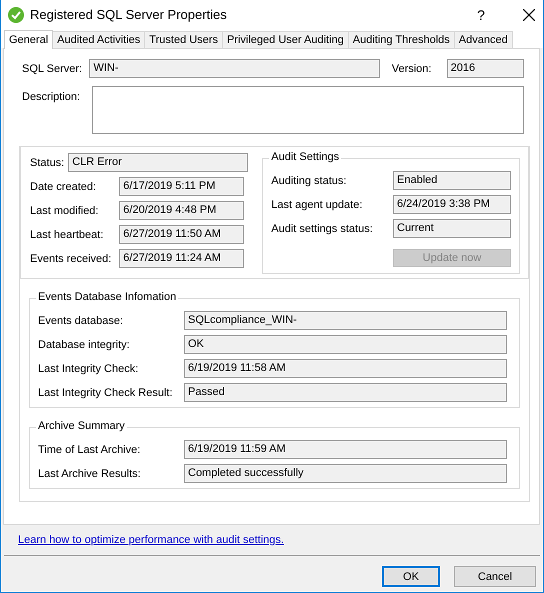 The height and width of the screenshot is (593, 544). What do you see at coordinates (107, 297) in the screenshot?
I see `group-title: Events Database Infomation` at bounding box center [107, 297].